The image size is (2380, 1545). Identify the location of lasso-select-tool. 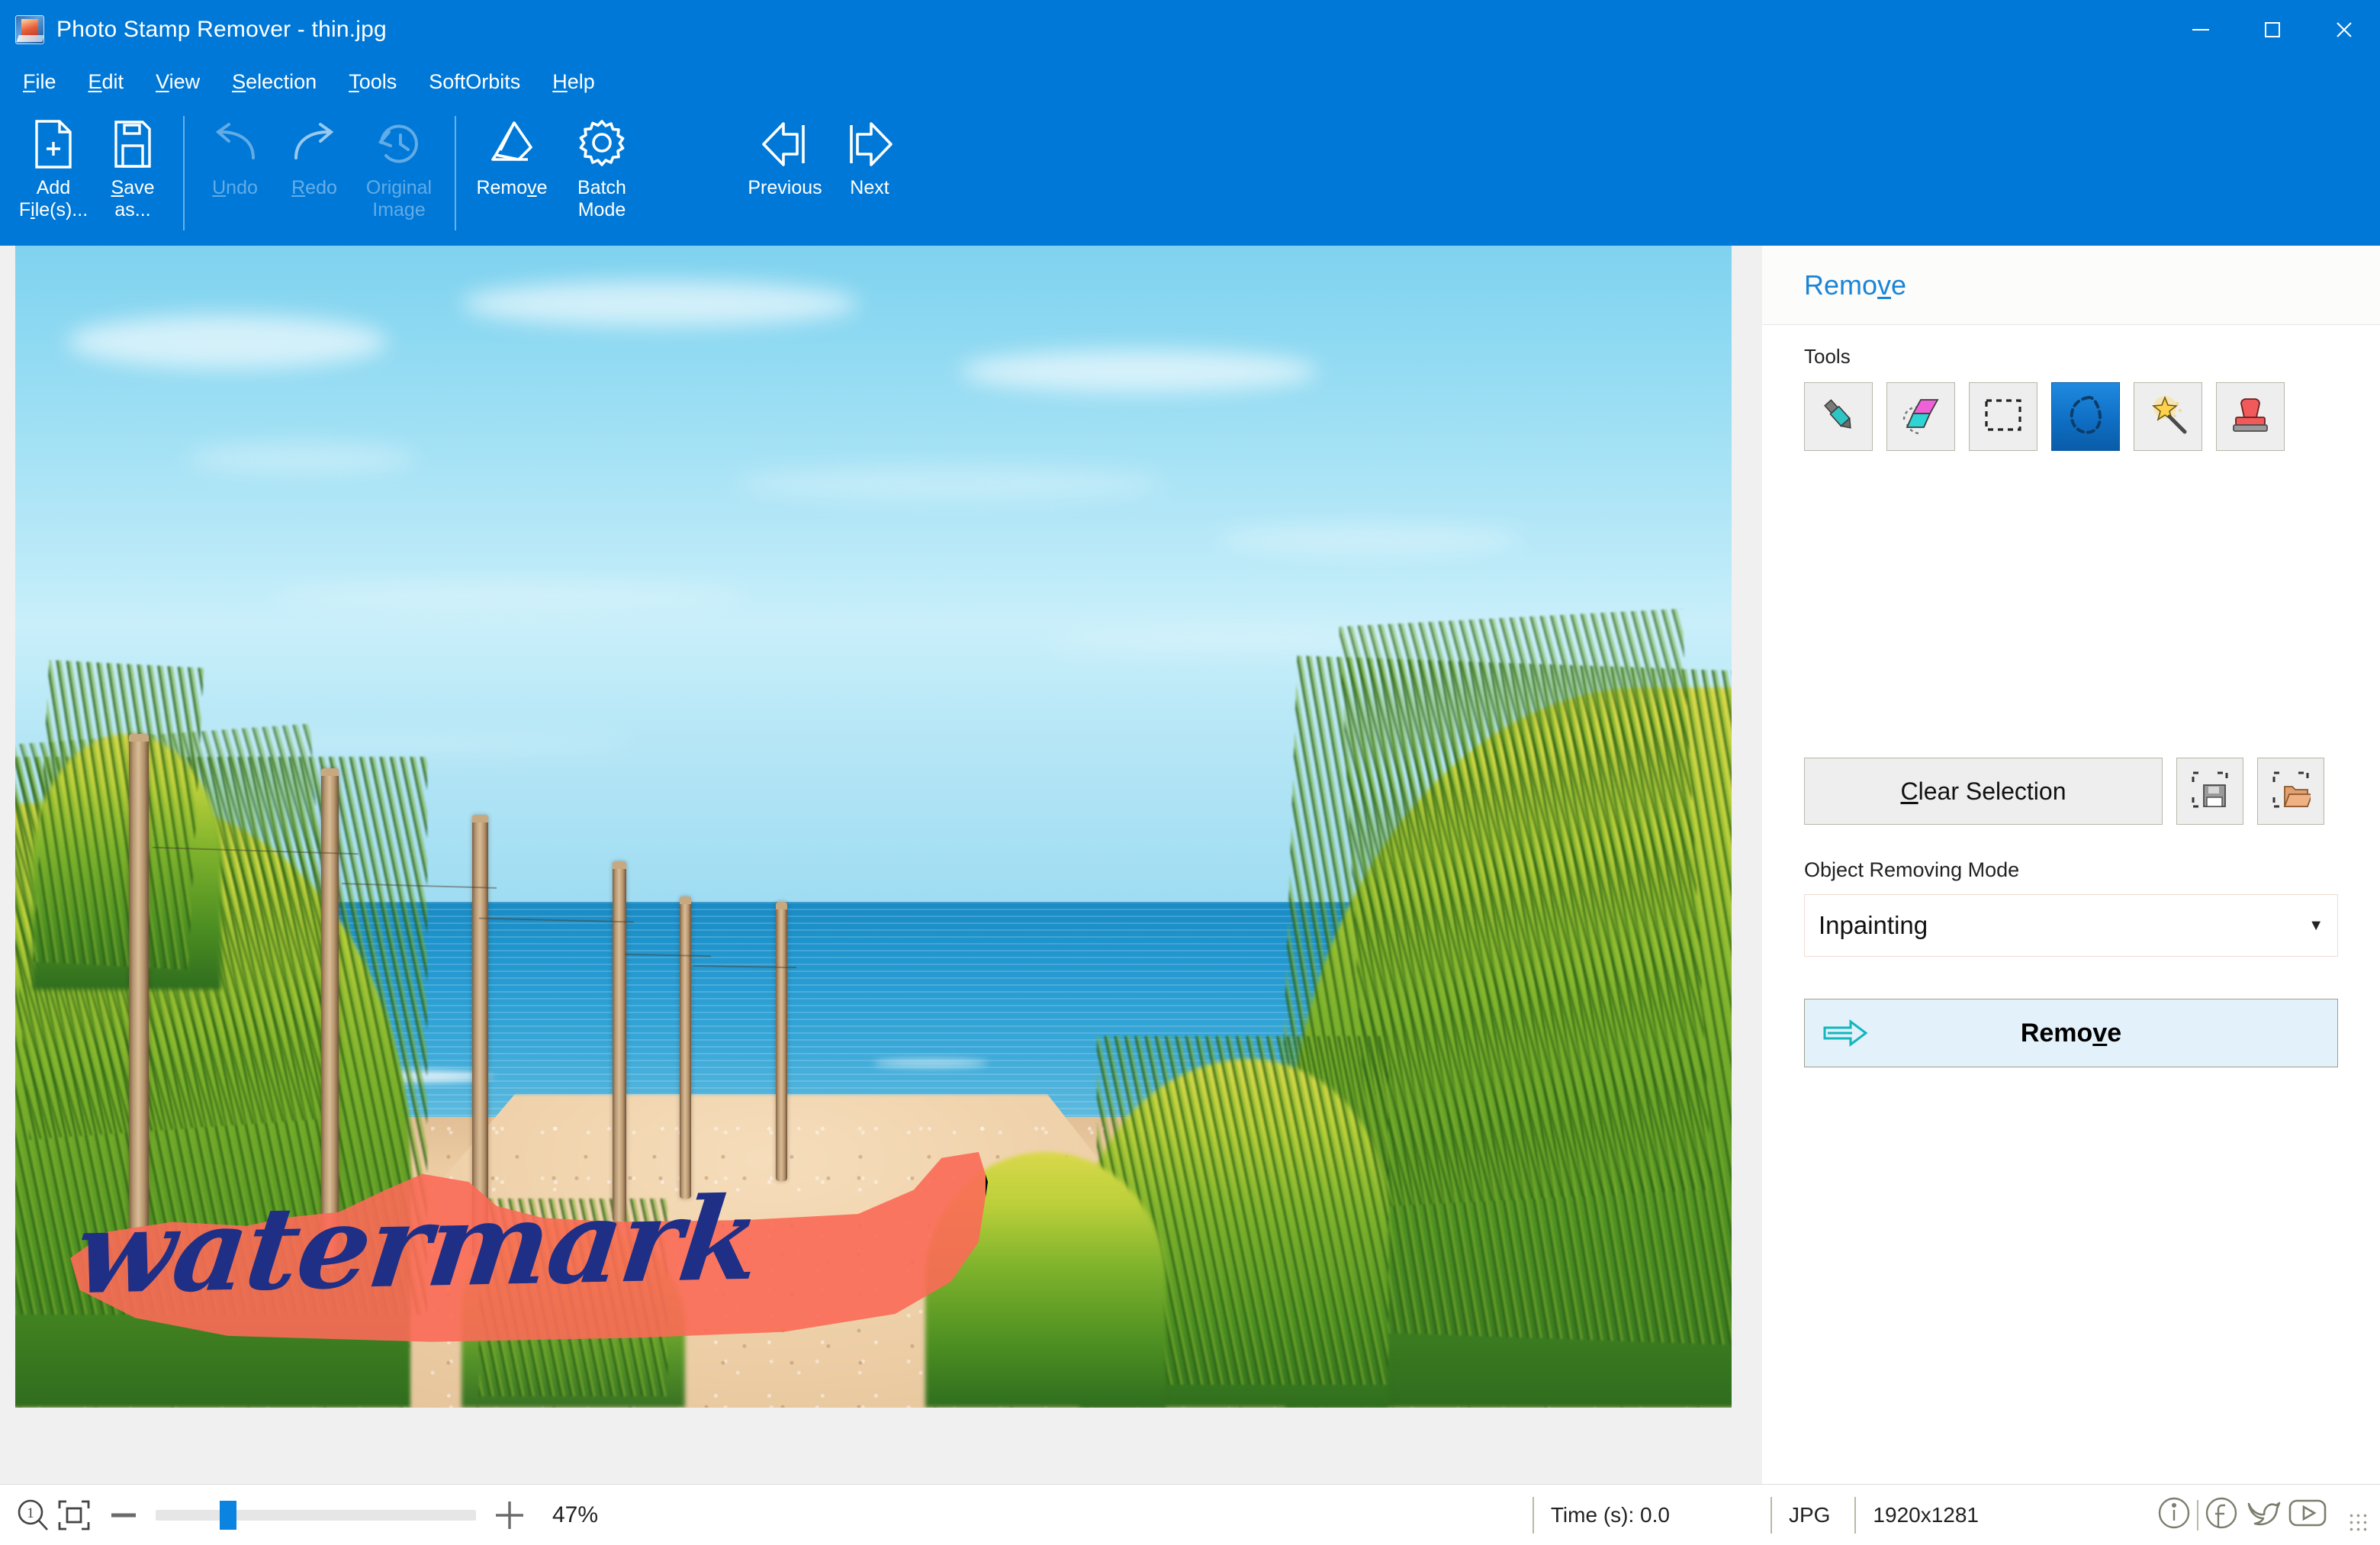
(2085, 416).